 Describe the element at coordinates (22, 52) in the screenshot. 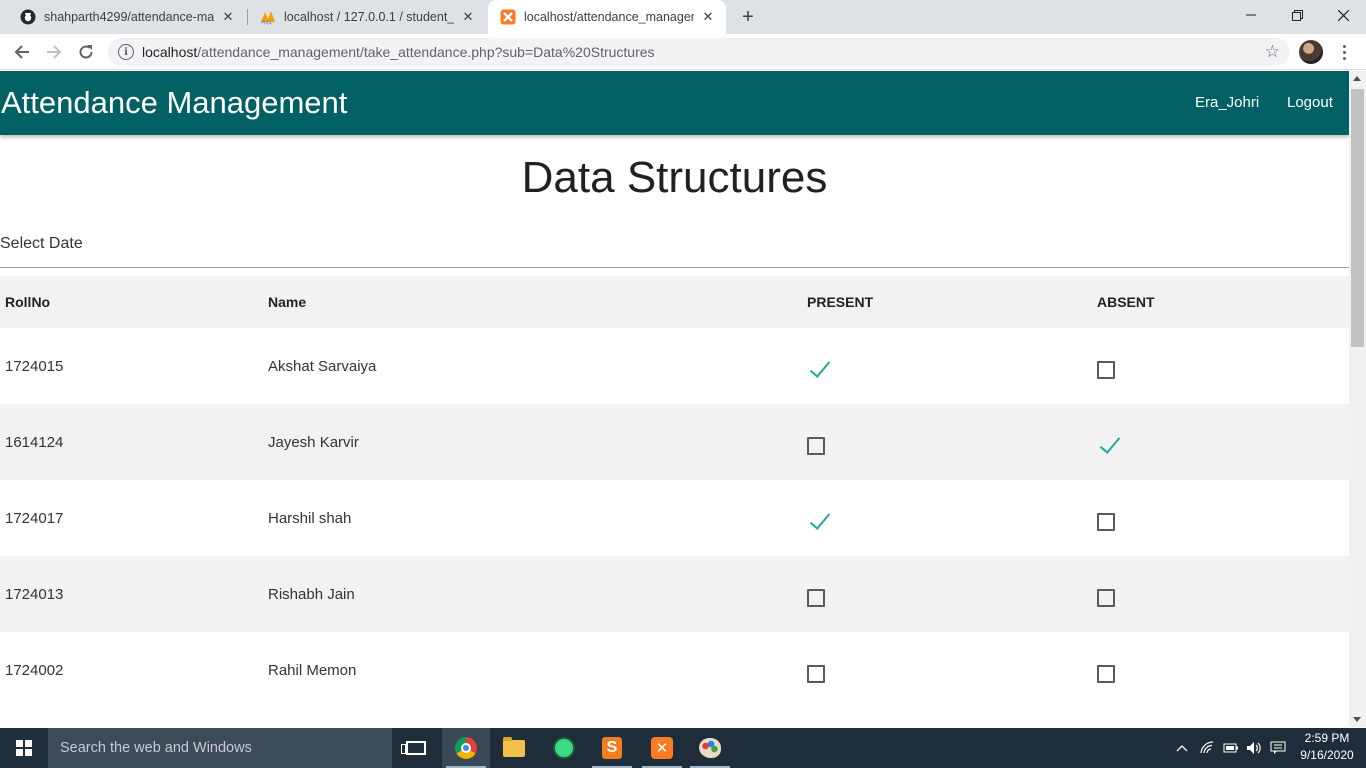

I see `back-icon` at that location.